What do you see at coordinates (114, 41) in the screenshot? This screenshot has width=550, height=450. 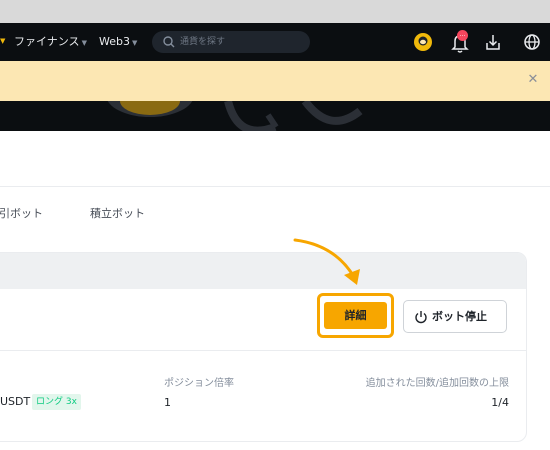 I see `nav-item-label: Web3` at bounding box center [114, 41].